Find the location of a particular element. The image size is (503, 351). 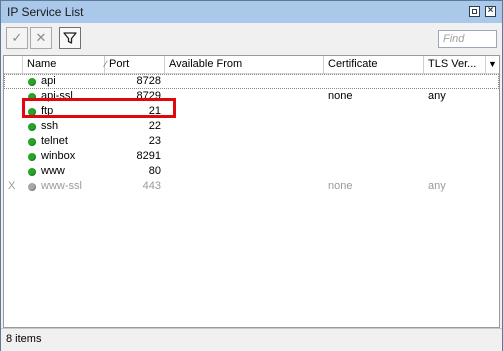

table-row: www 80 is located at coordinates (251, 171).